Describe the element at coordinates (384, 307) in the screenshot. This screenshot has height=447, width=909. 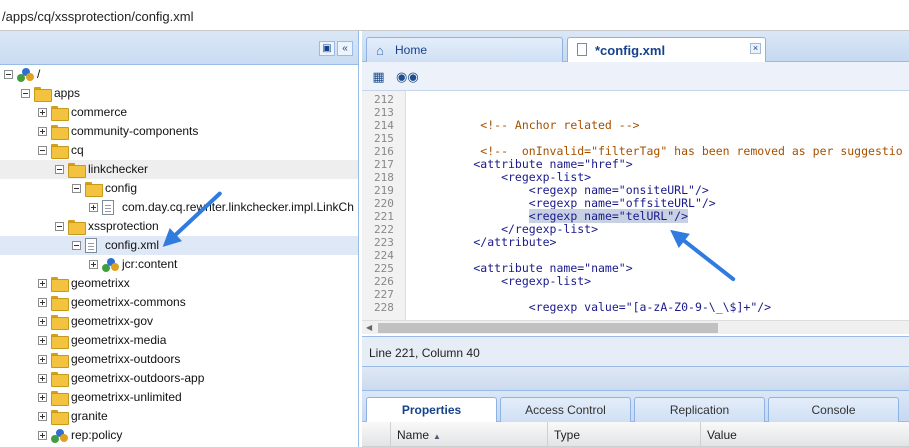
I see `line-number: 228` at that location.